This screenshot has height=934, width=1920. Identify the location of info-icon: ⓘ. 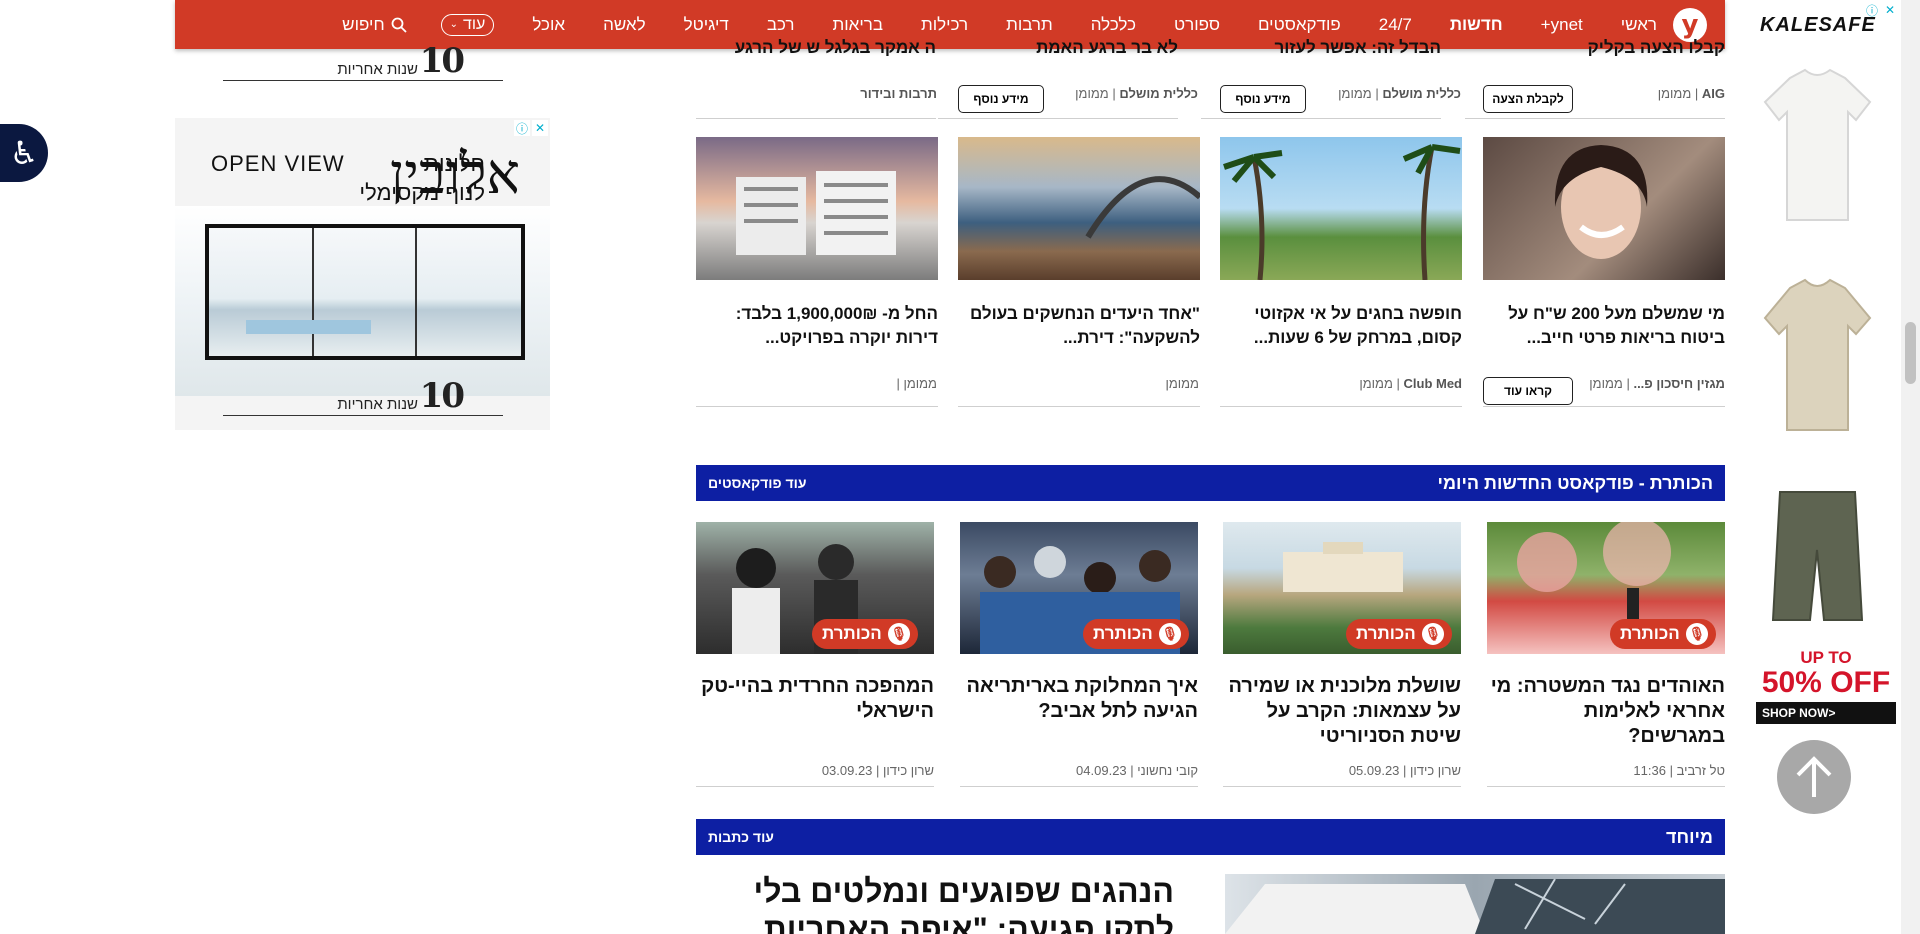
(522, 128).